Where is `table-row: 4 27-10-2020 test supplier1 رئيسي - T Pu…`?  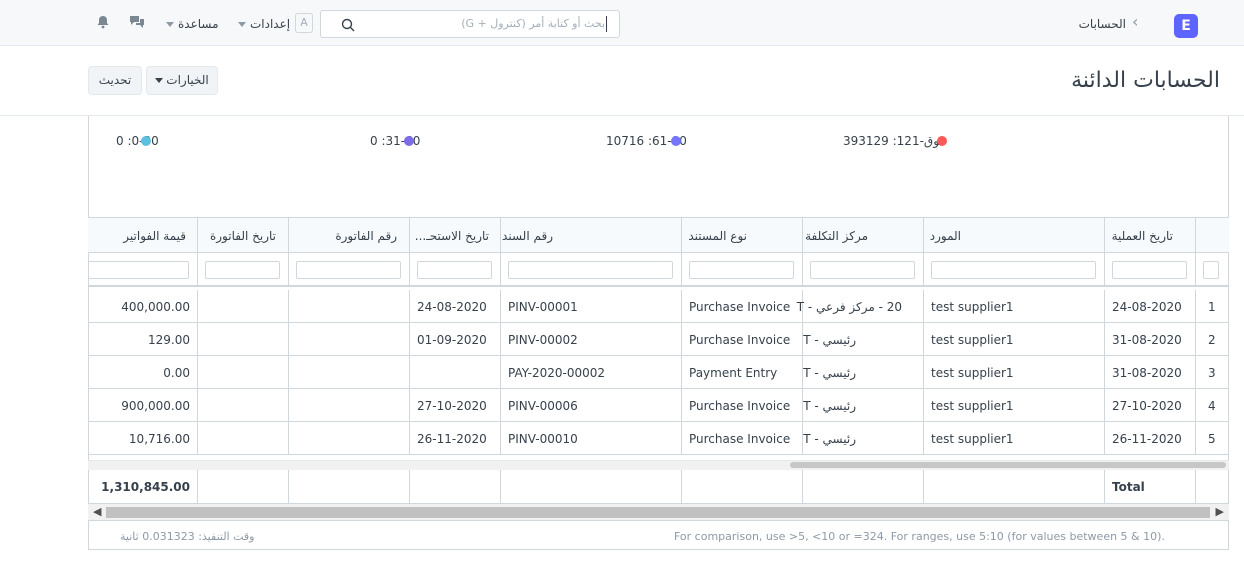
table-row: 4 27-10-2020 test supplier1 رئيسي - T Pu… is located at coordinates (658, 405).